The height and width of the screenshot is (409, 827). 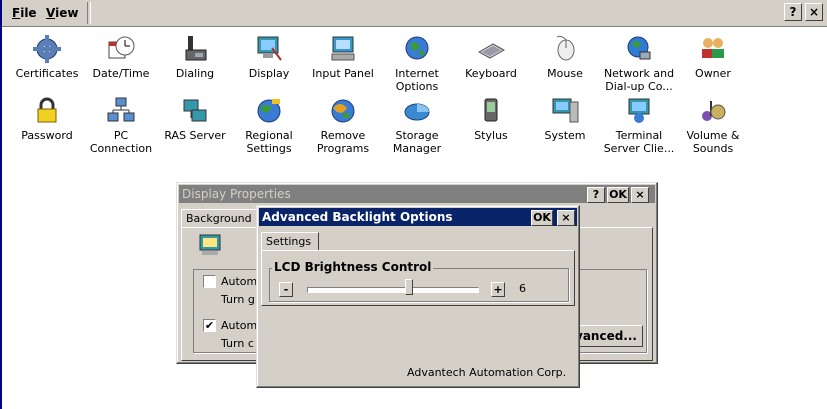 I want to click on cp-item-mouse: Mouse, so click(x=565, y=57).